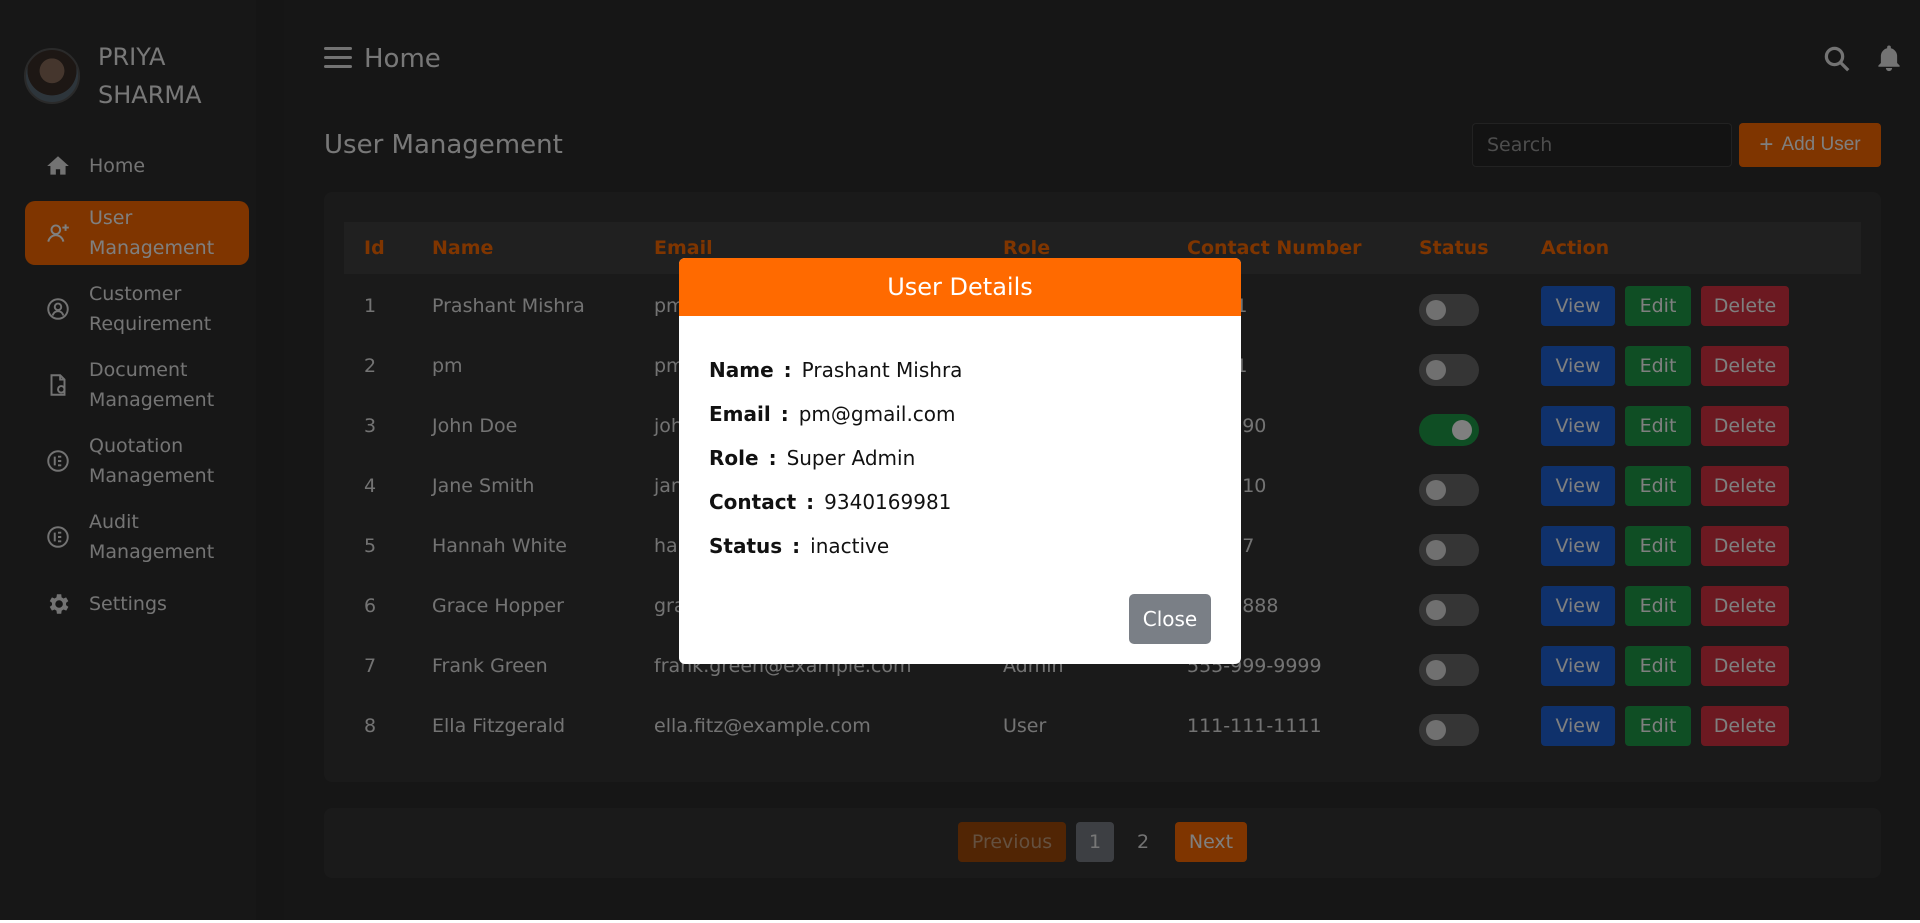 Image resolution: width=1920 pixels, height=923 pixels. Describe the element at coordinates (850, 546) in the screenshot. I see `detail-value: inactive` at that location.